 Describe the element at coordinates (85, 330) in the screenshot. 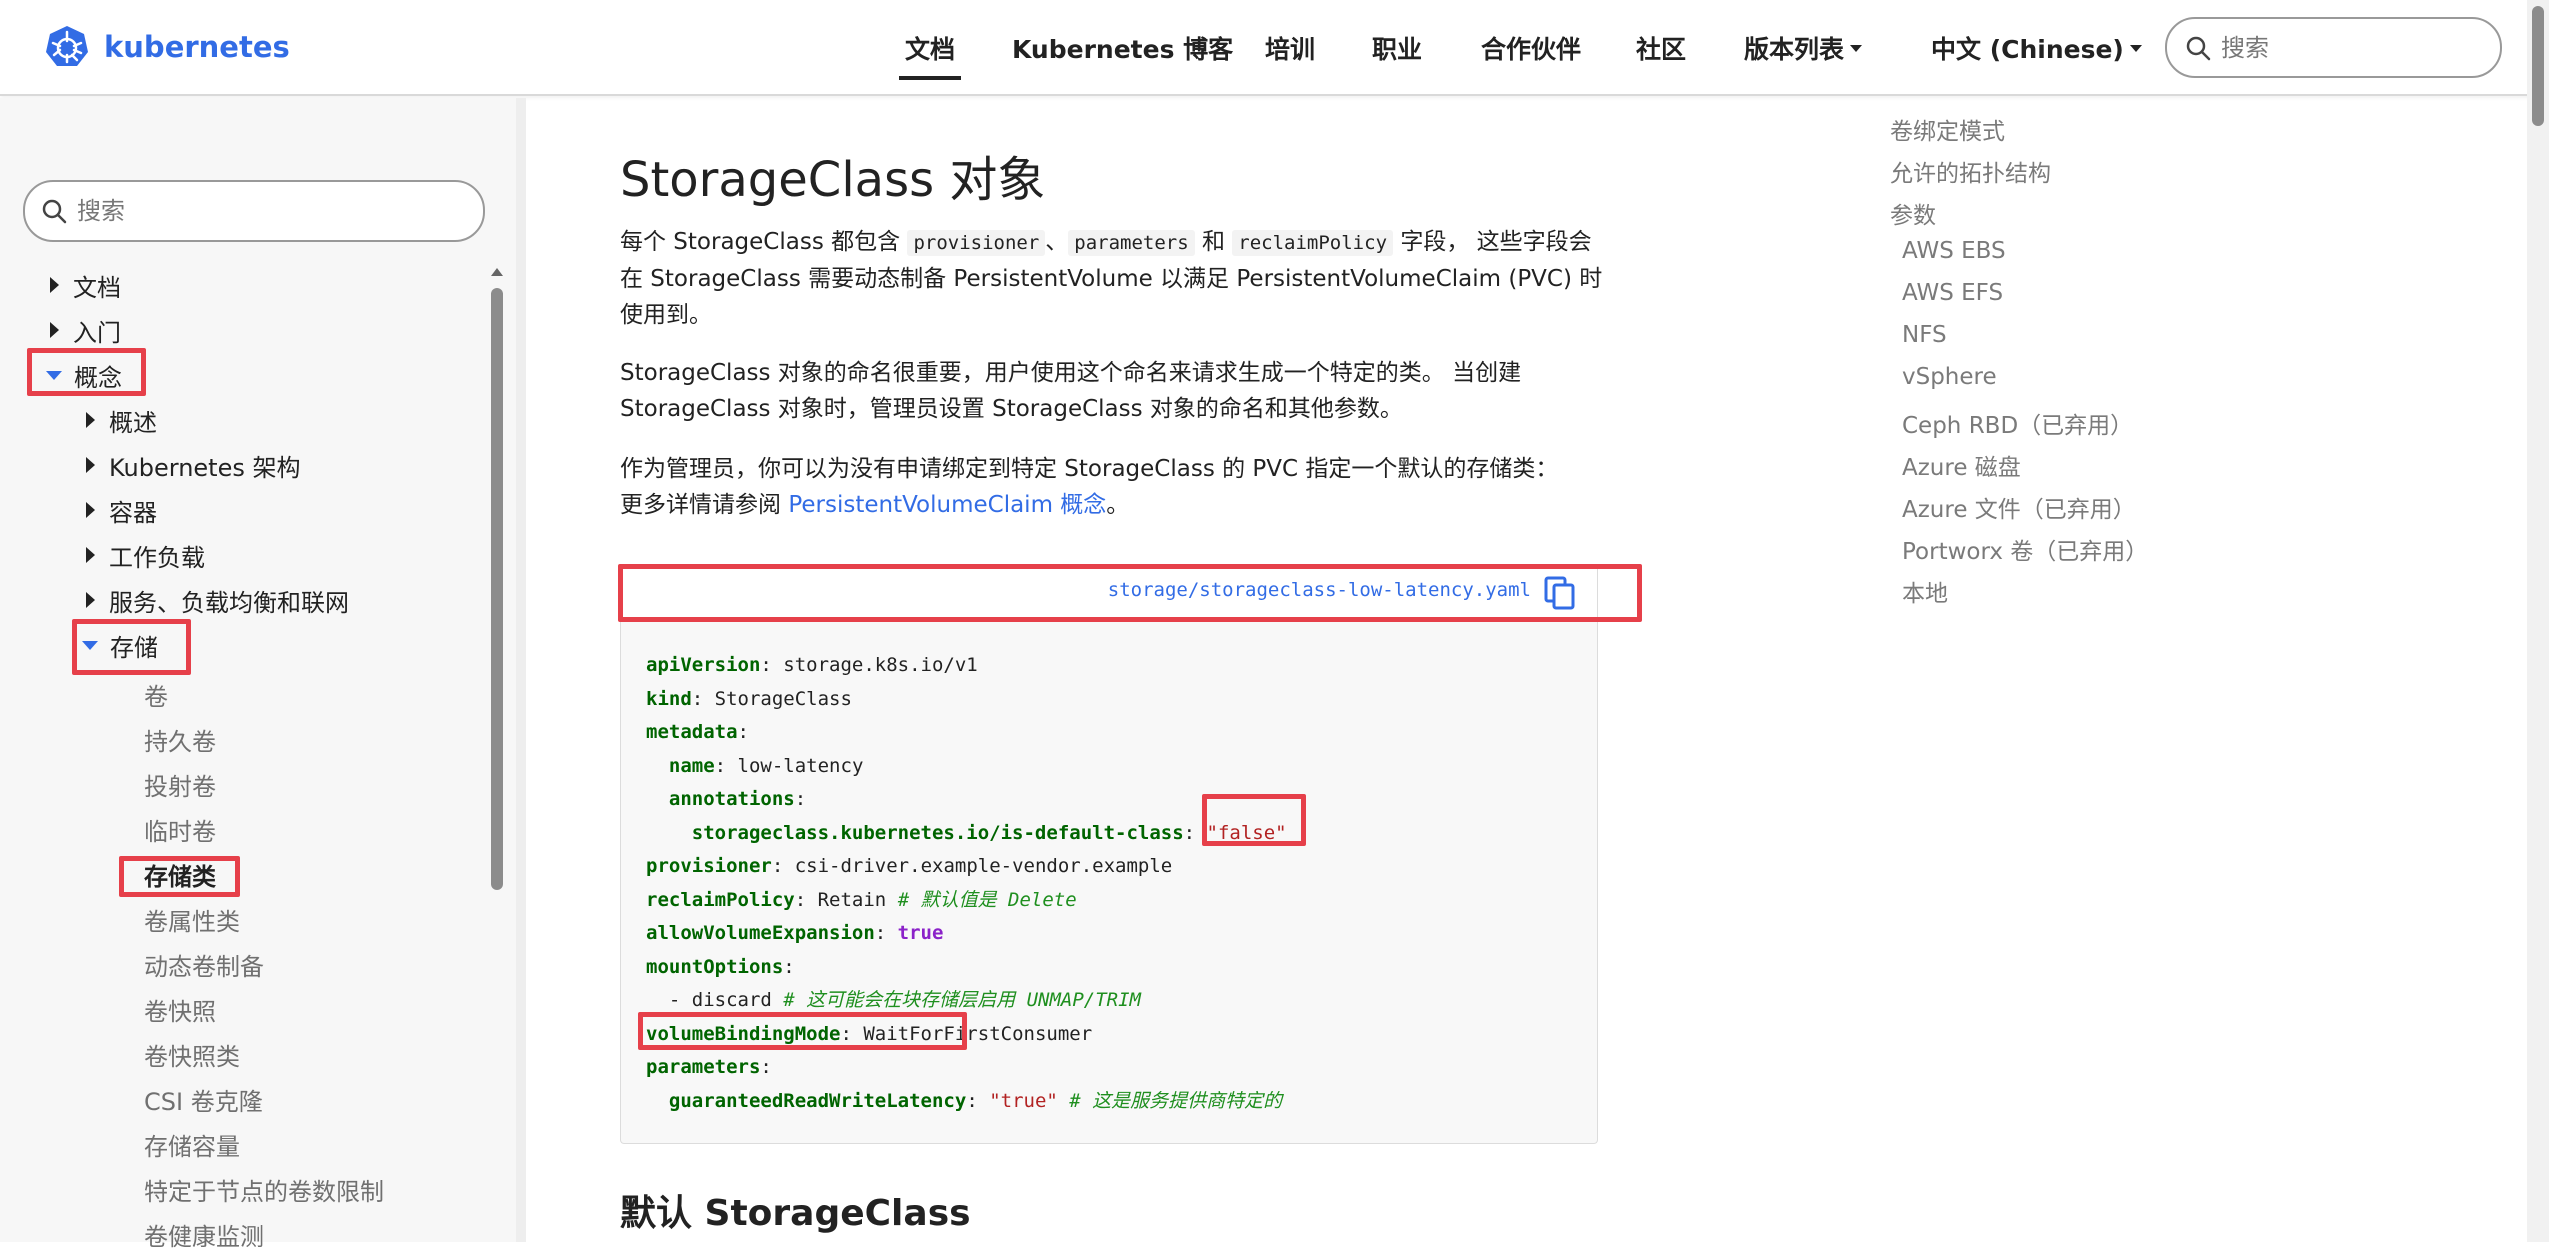

I see `sidebar-item-getting-started: 入门` at that location.